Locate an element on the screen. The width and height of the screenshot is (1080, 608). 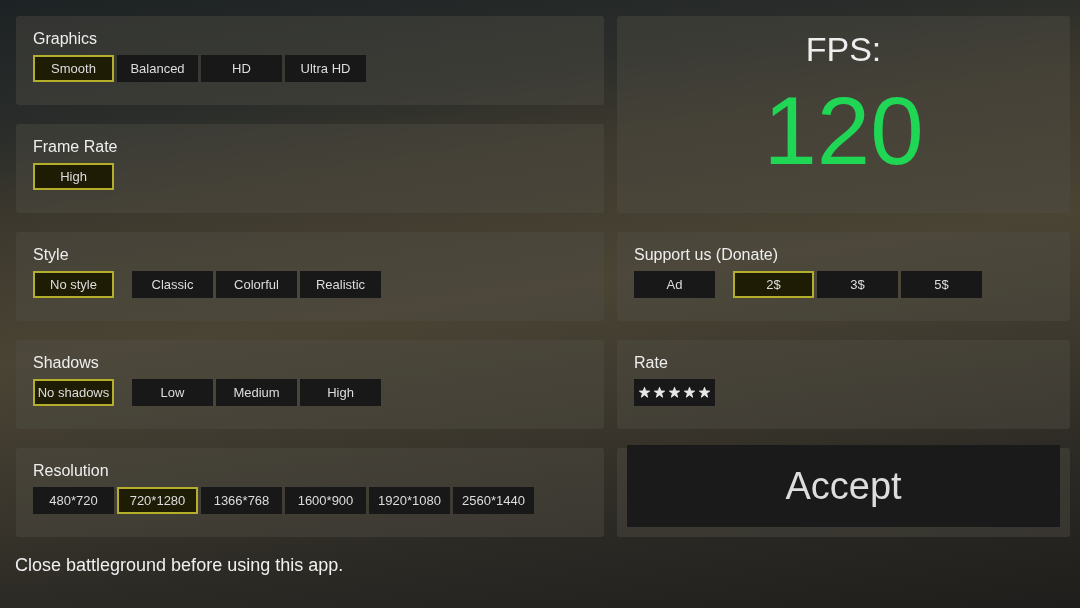
section-title: Graphics is located at coordinates (65, 39).